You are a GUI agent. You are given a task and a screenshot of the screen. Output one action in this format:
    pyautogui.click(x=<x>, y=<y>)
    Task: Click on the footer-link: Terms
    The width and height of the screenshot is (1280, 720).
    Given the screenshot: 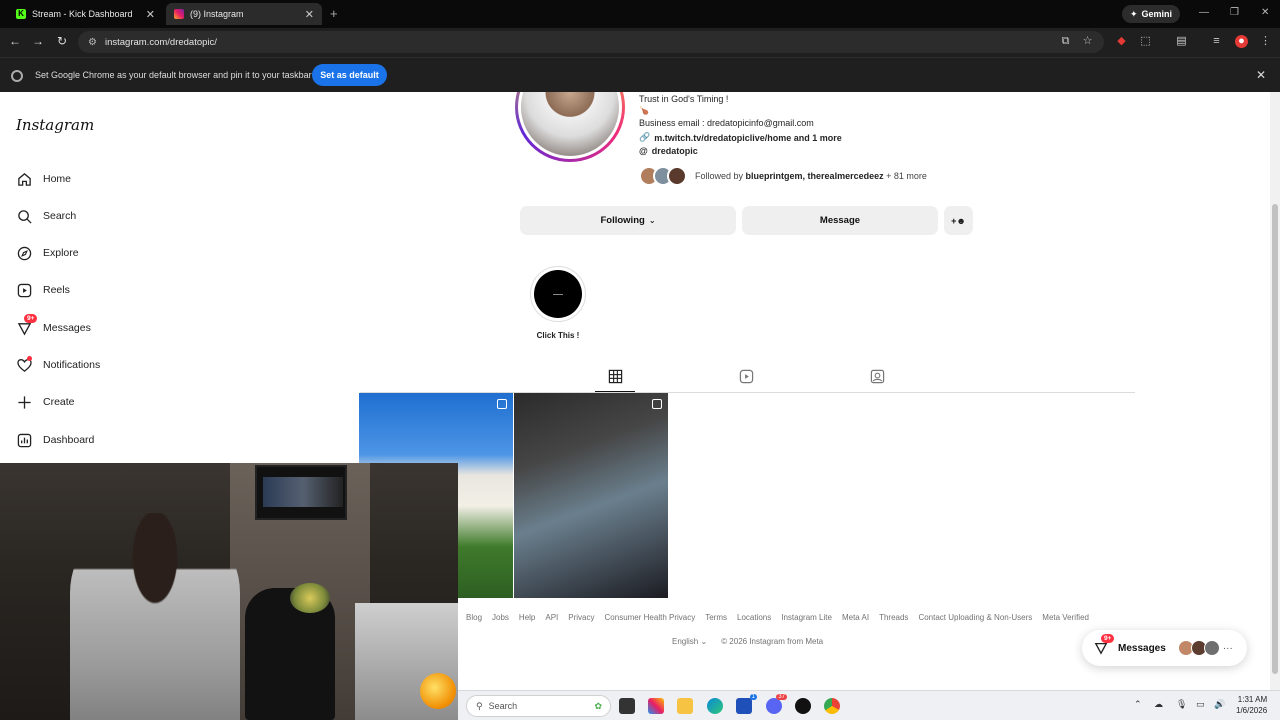 What is the action you would take?
    pyautogui.click(x=716, y=617)
    